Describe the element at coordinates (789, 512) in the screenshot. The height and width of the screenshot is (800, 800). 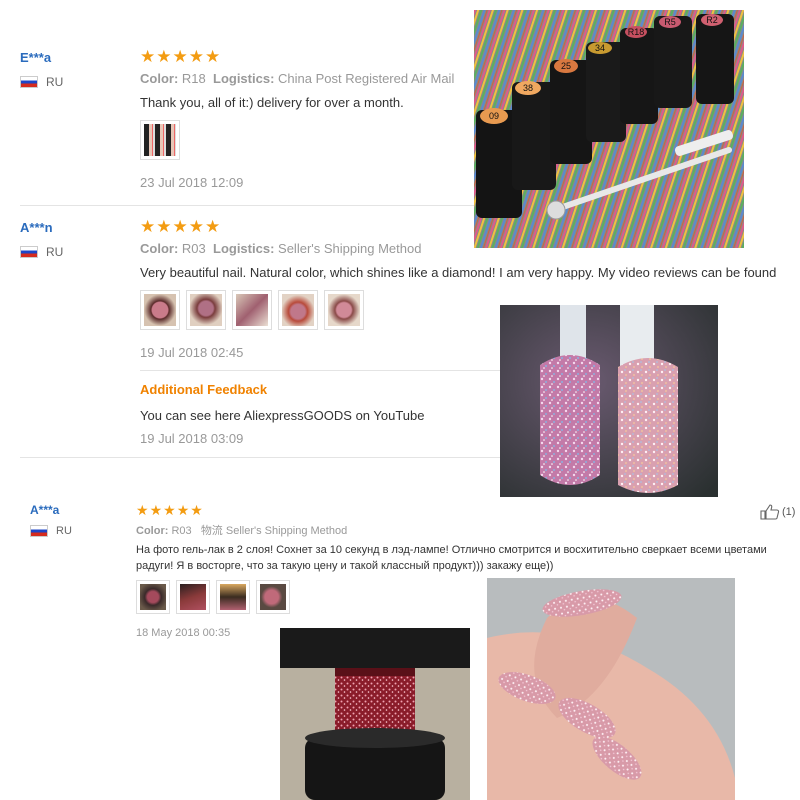
I see `helpful-count: (1)` at that location.